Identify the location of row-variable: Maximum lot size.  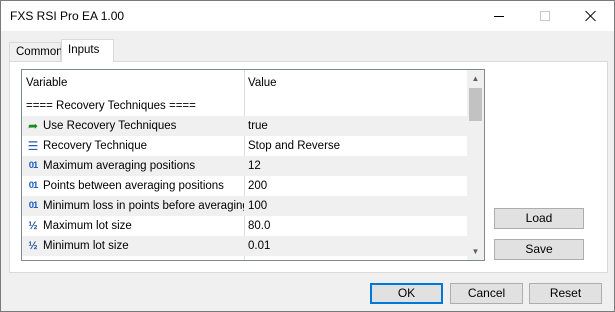
(87, 226).